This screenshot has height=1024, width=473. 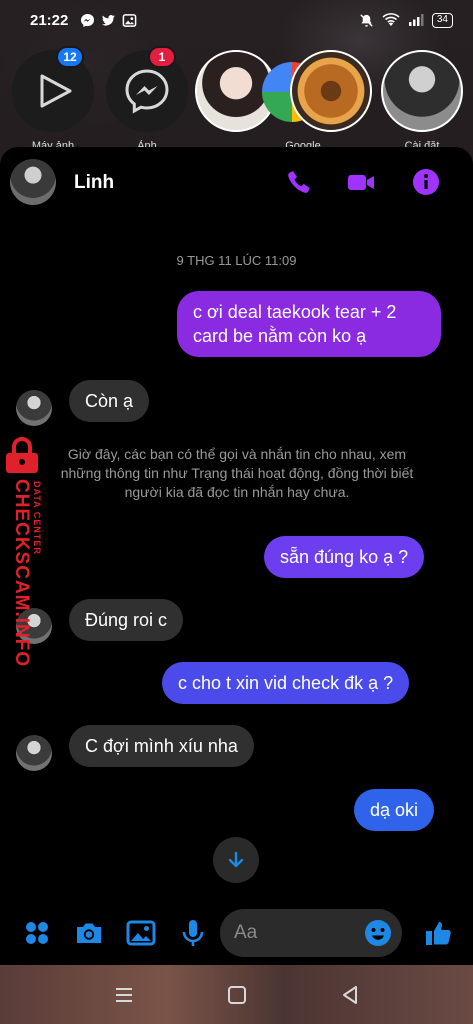 I want to click on home-icon, so click(x=237, y=995).